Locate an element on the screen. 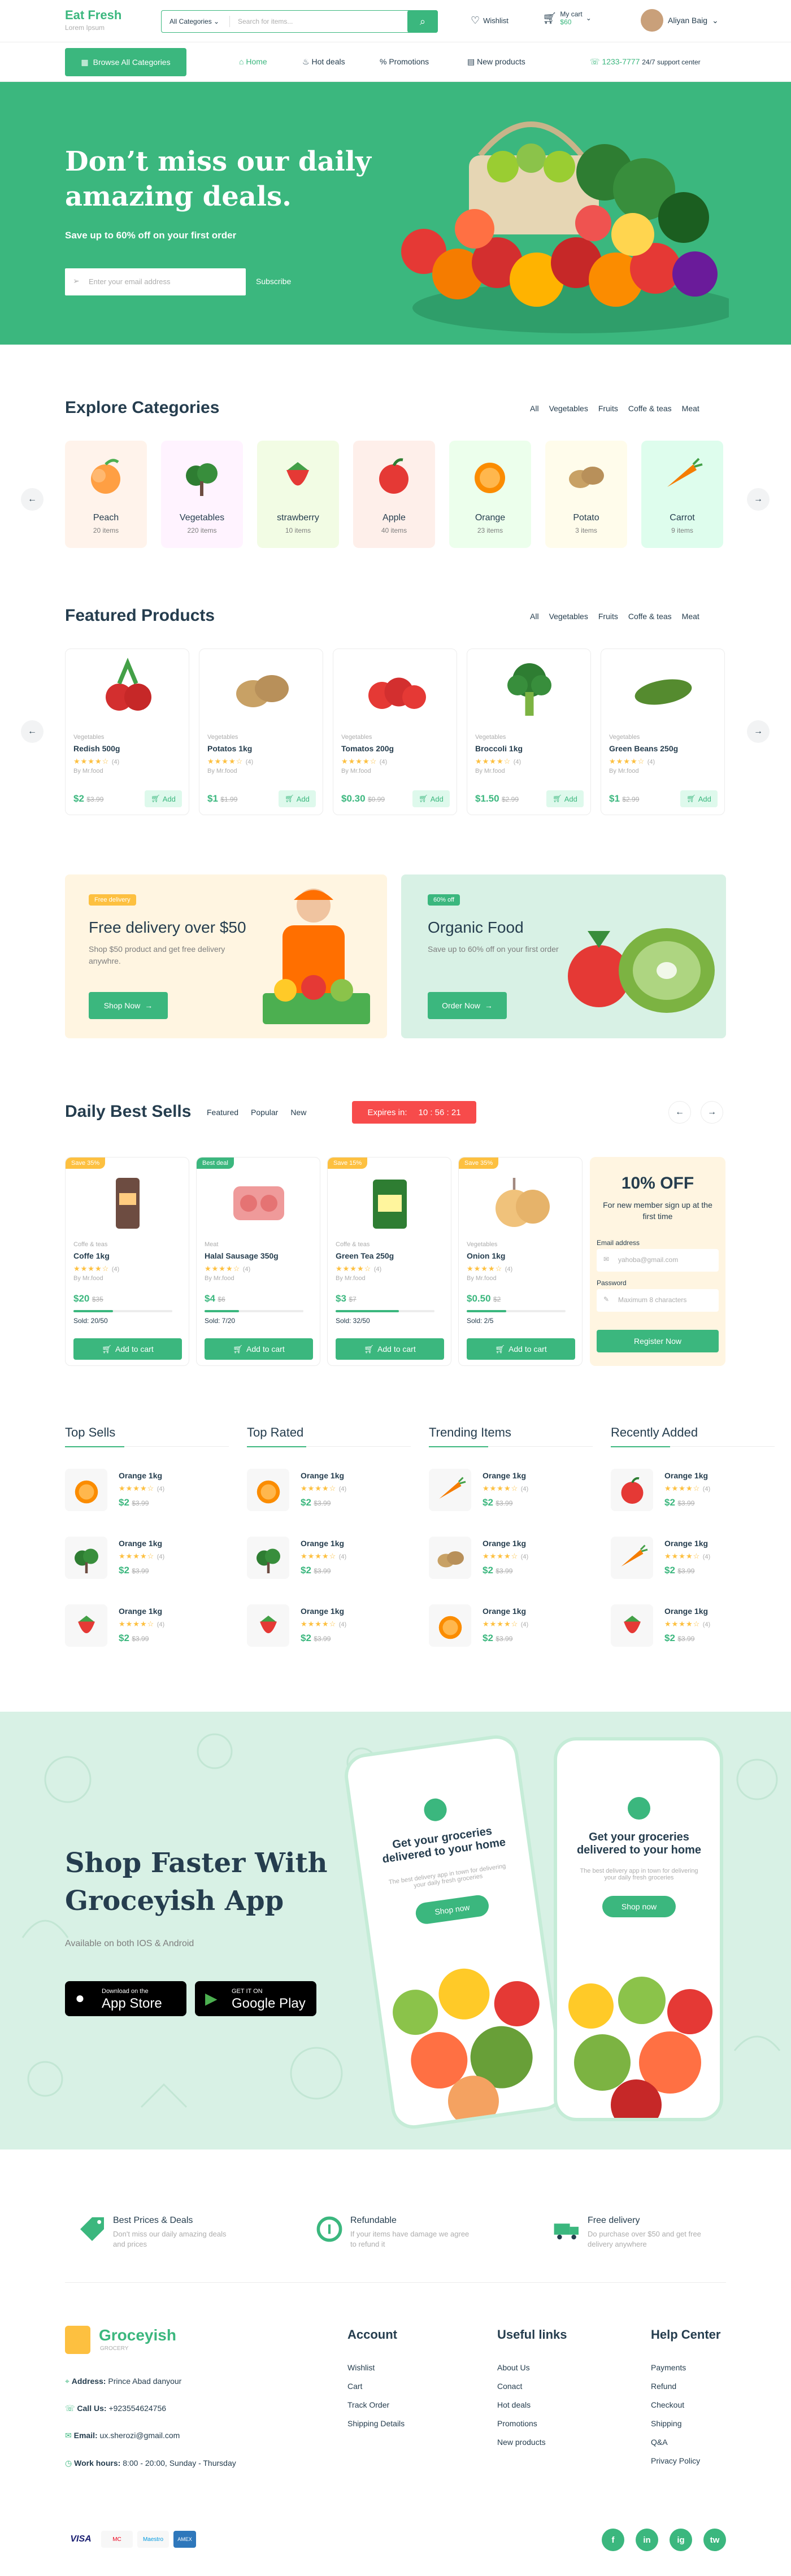 The image size is (791, 2576). footer-link: Promotions is located at coordinates (517, 2423).